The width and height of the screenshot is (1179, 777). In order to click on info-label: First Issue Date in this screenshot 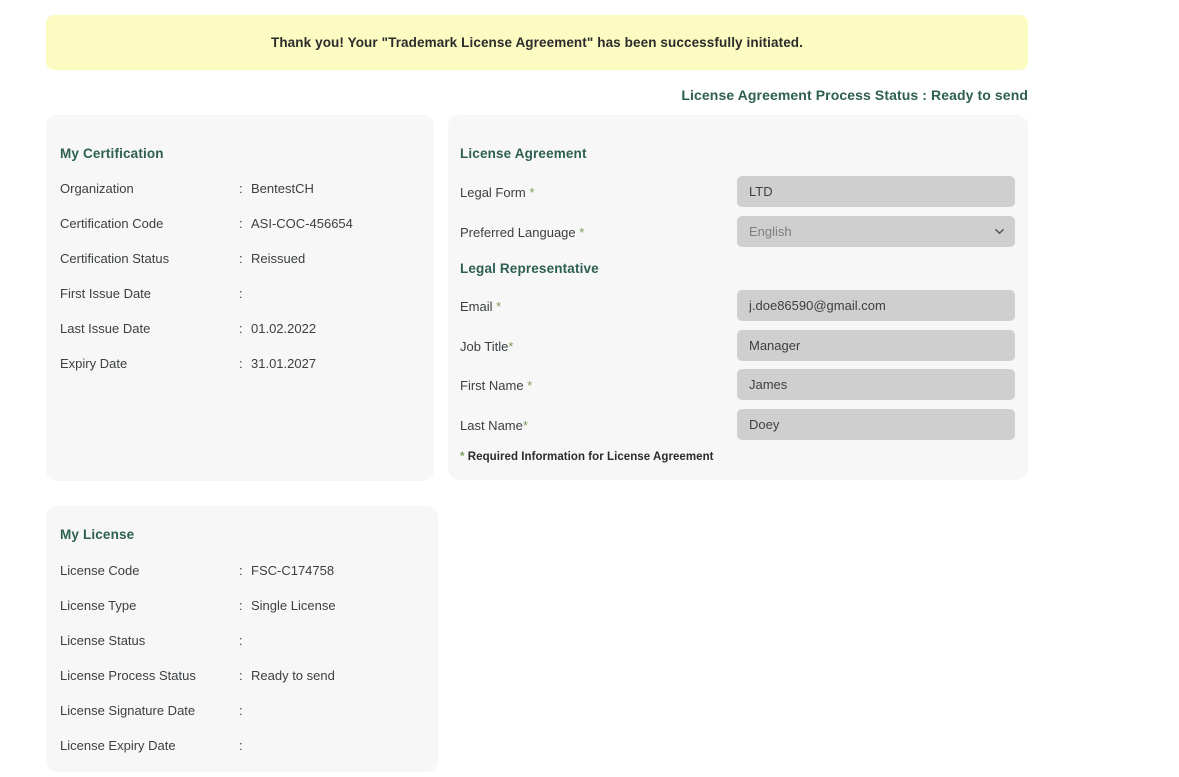, I will do `click(106, 293)`.